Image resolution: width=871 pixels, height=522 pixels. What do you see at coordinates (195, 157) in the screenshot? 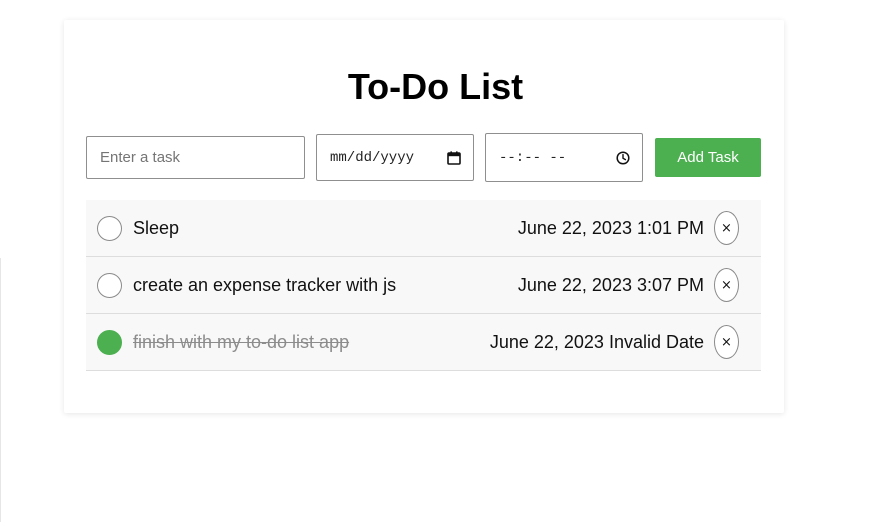
I see `task-input` at bounding box center [195, 157].